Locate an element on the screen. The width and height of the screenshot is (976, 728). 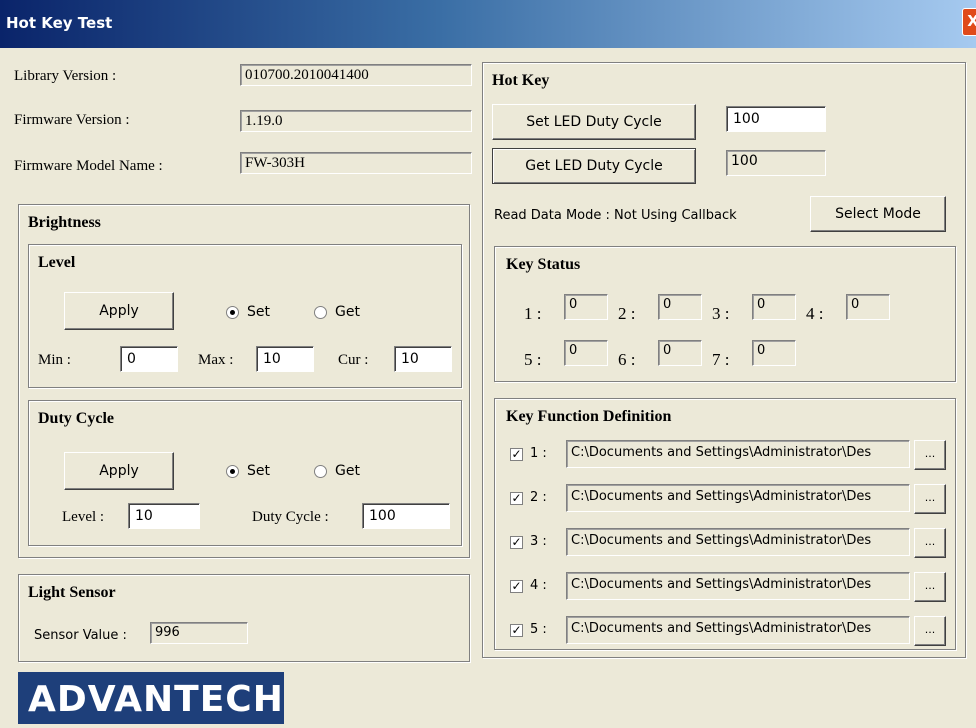
key-status-label-5: 5 : is located at coordinates (533, 359).